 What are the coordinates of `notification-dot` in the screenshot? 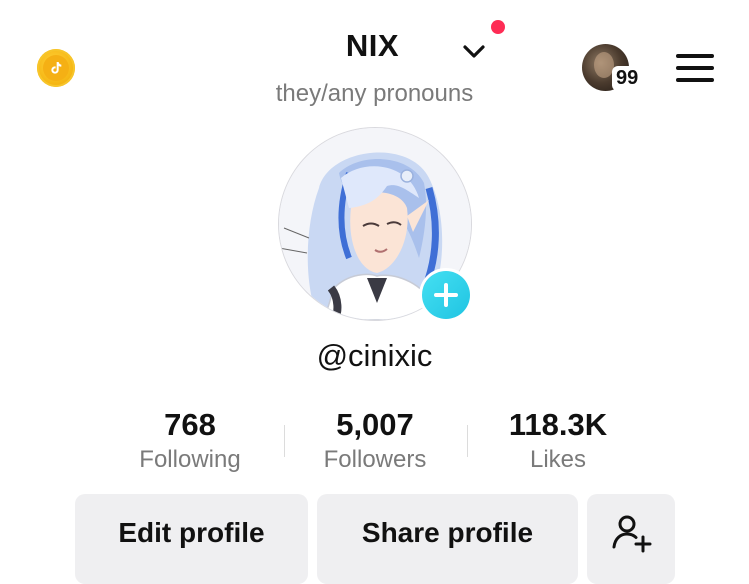 It's located at (498, 27).